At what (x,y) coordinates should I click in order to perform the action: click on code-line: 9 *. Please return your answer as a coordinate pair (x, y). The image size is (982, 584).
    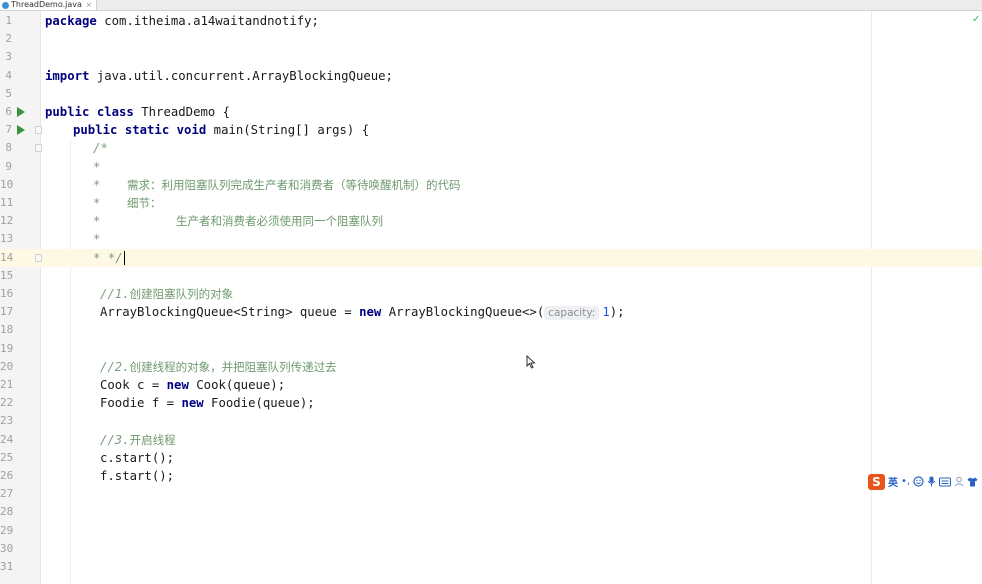
    Looking at the image, I should click on (491, 167).